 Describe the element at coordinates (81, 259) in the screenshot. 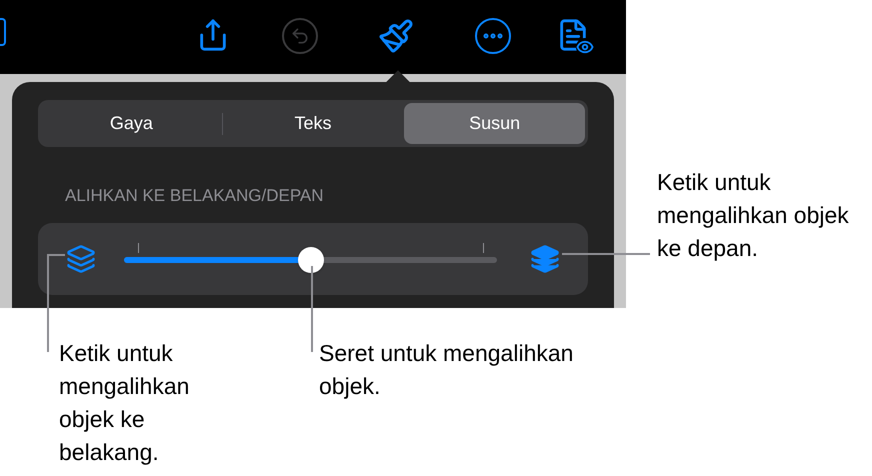

I see `send-backward-icon` at that location.